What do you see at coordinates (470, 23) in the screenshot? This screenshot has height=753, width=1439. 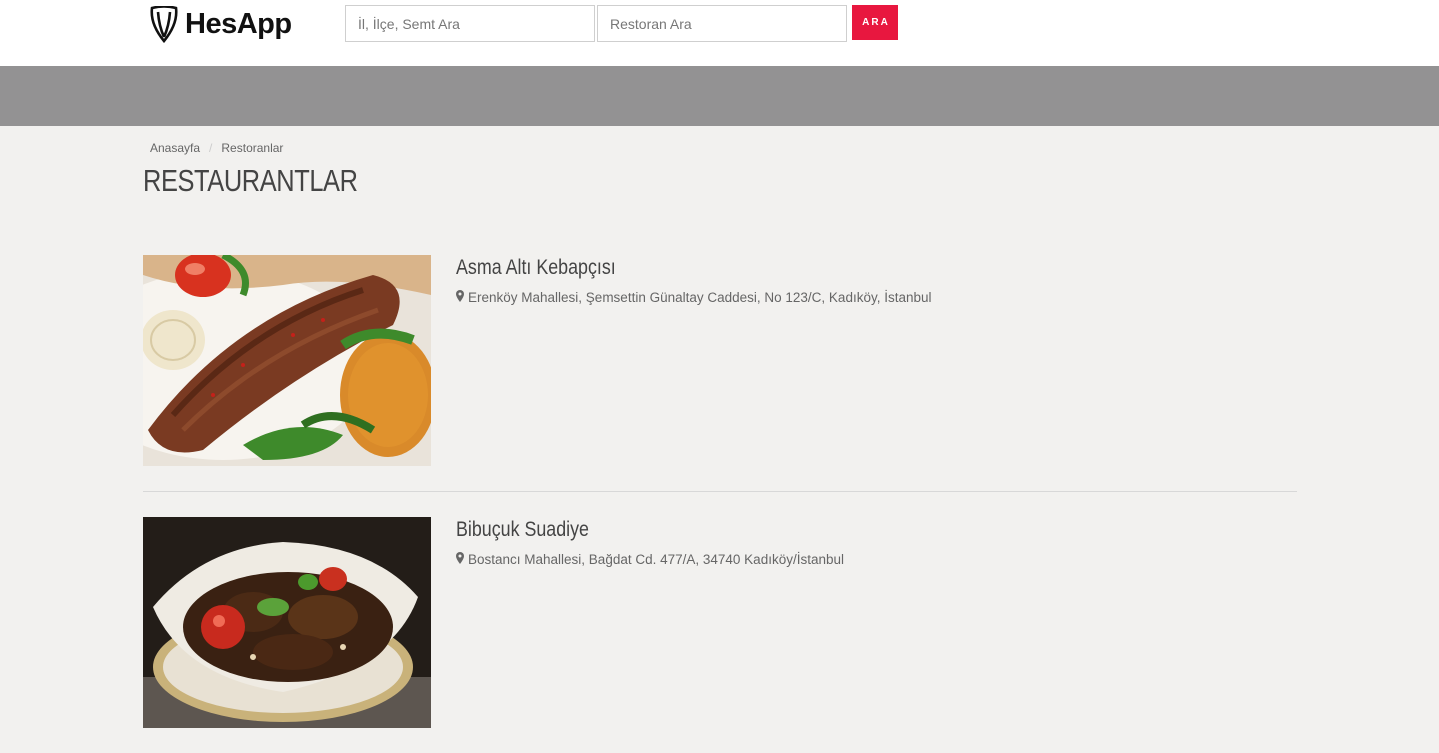 I see `location-search-input` at bounding box center [470, 23].